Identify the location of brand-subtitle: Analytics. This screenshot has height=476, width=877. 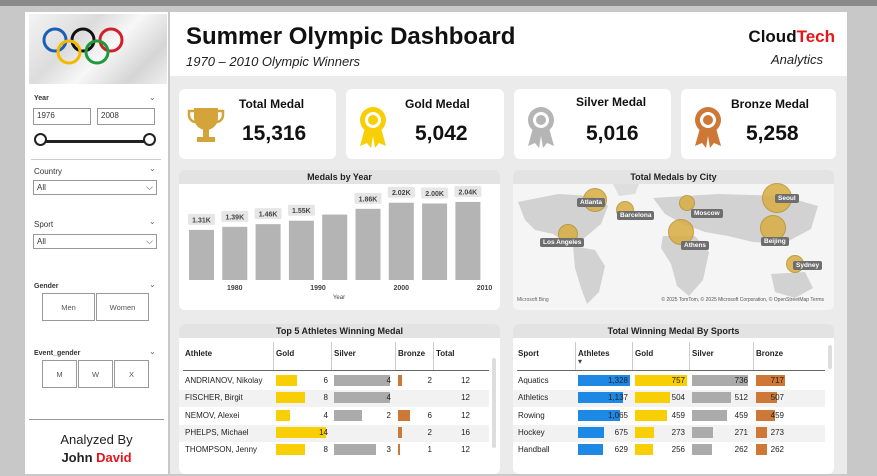
(796, 59).